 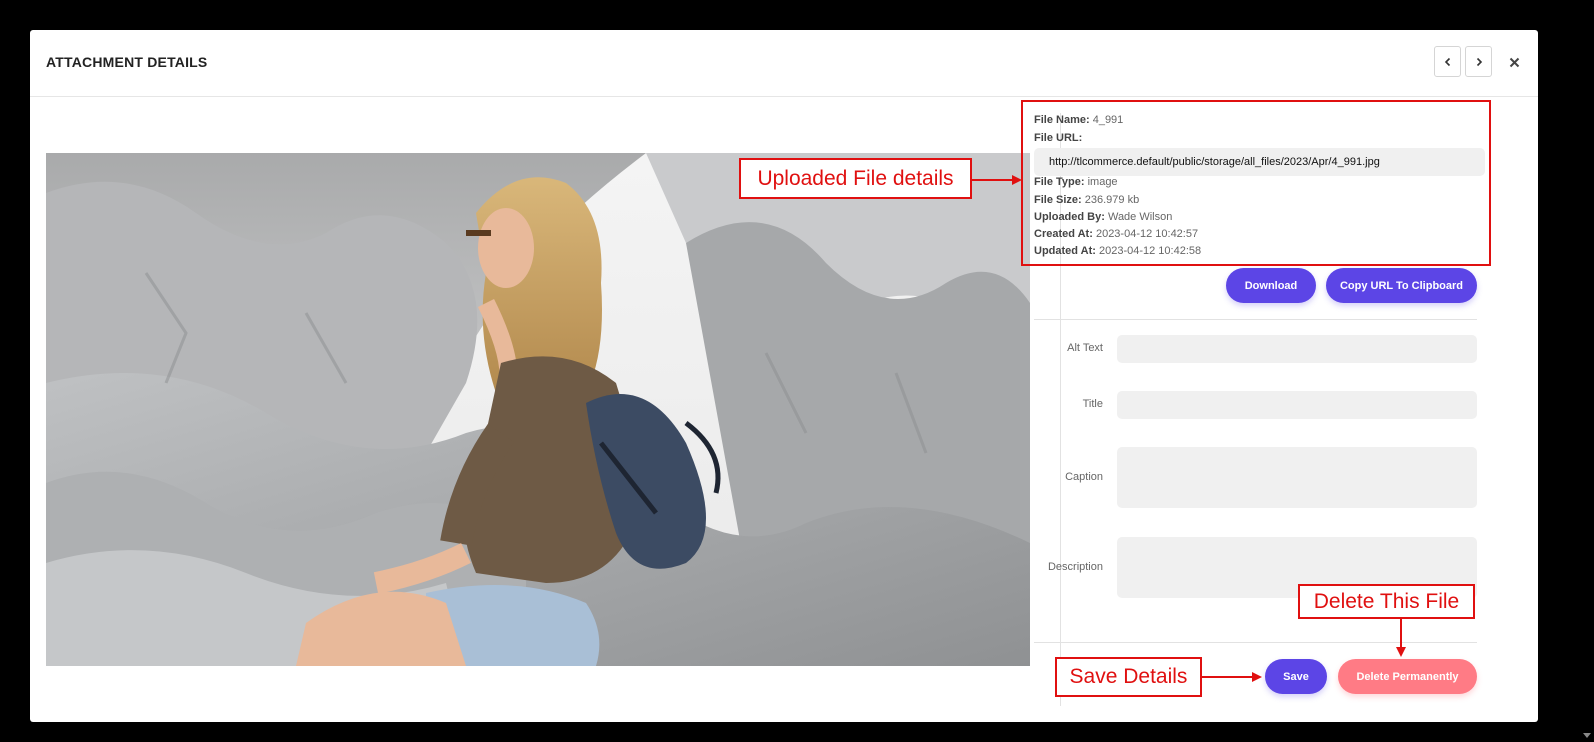 What do you see at coordinates (1128, 677) in the screenshot?
I see `annotation-save-details: Save Details` at bounding box center [1128, 677].